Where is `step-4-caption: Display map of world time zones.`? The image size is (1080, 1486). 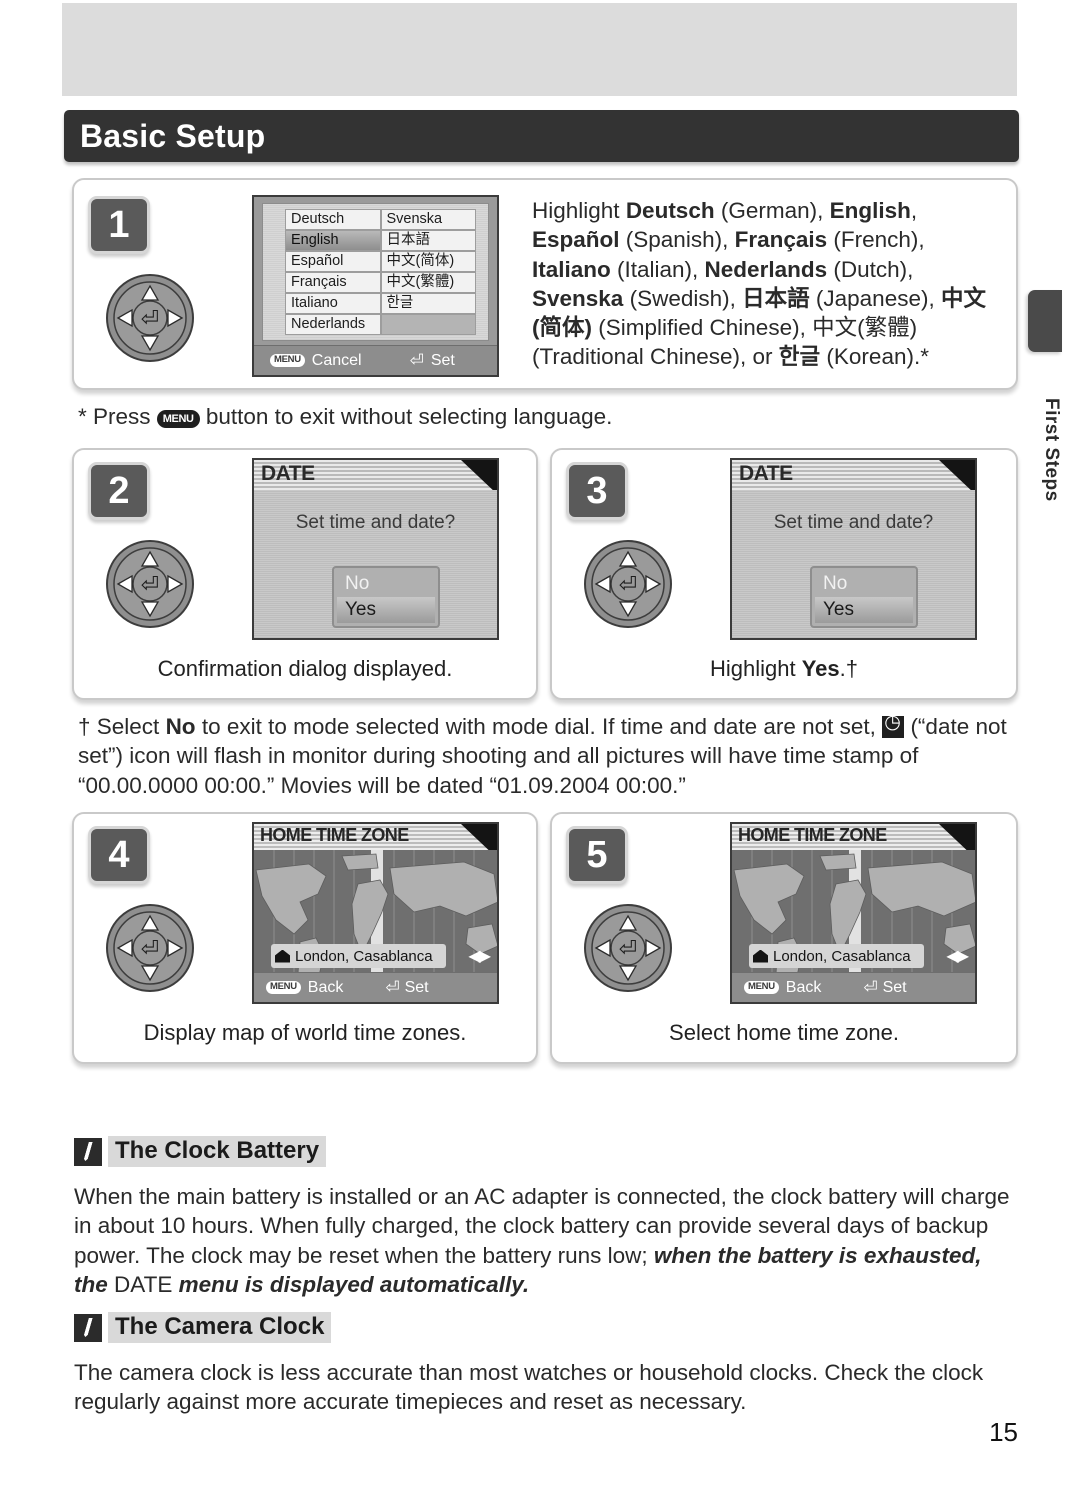
step-4-caption: Display map of world time zones. is located at coordinates (305, 1032).